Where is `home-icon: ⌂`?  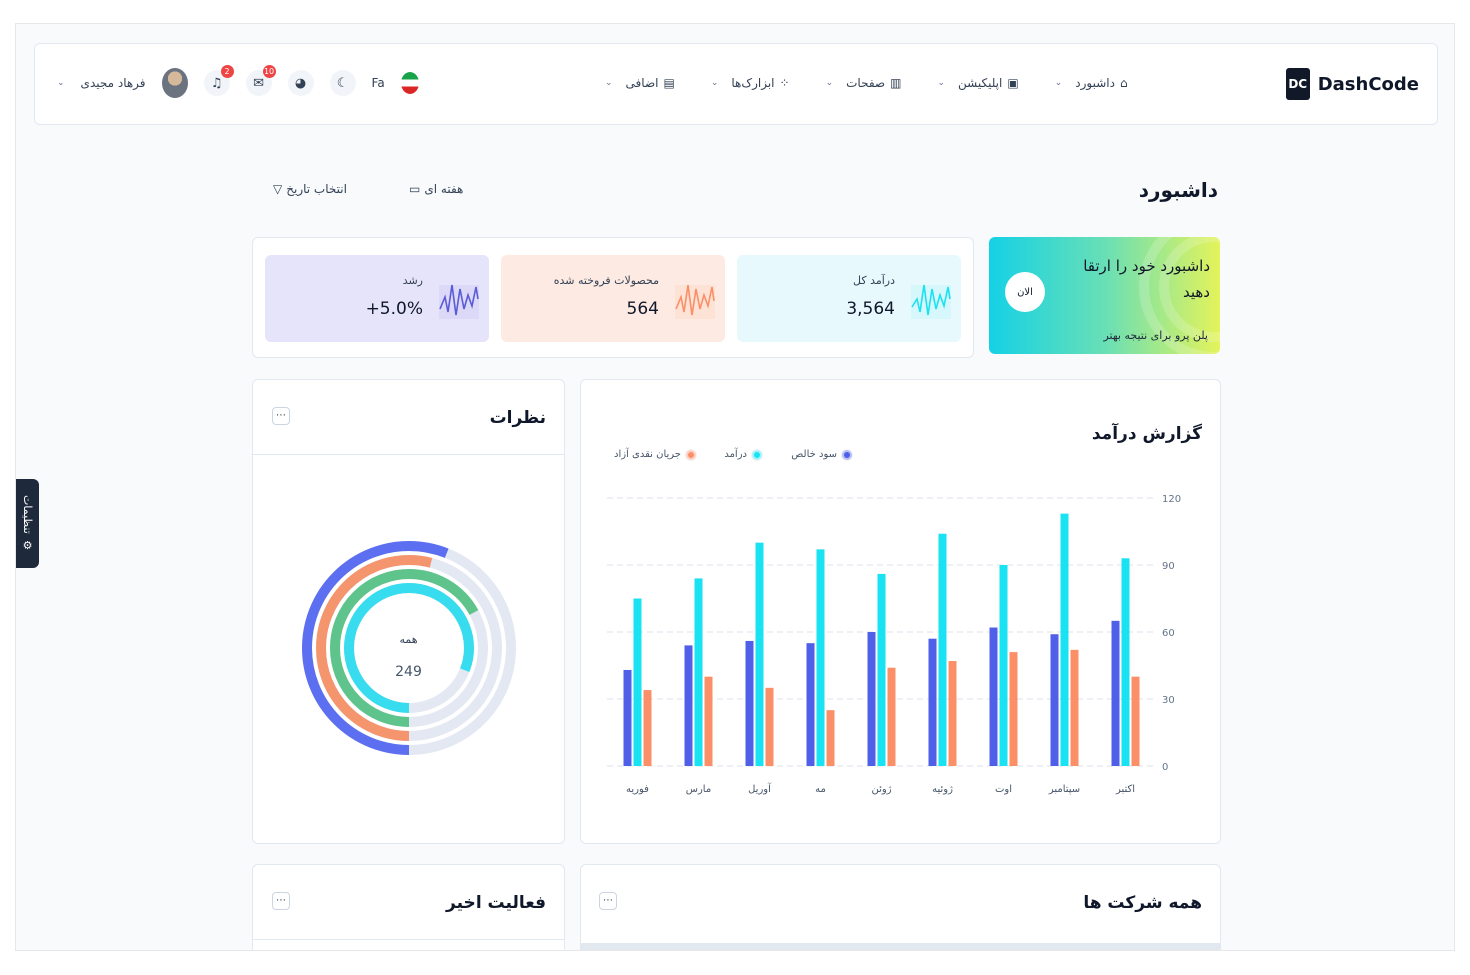 home-icon: ⌂ is located at coordinates (1123, 83).